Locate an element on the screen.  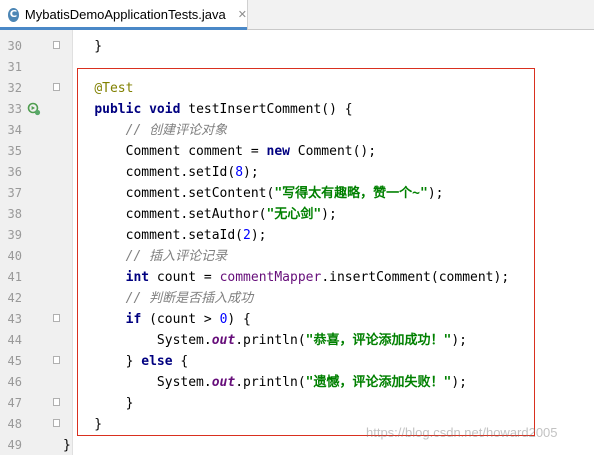
code-token: .println( is located at coordinates (270, 382).